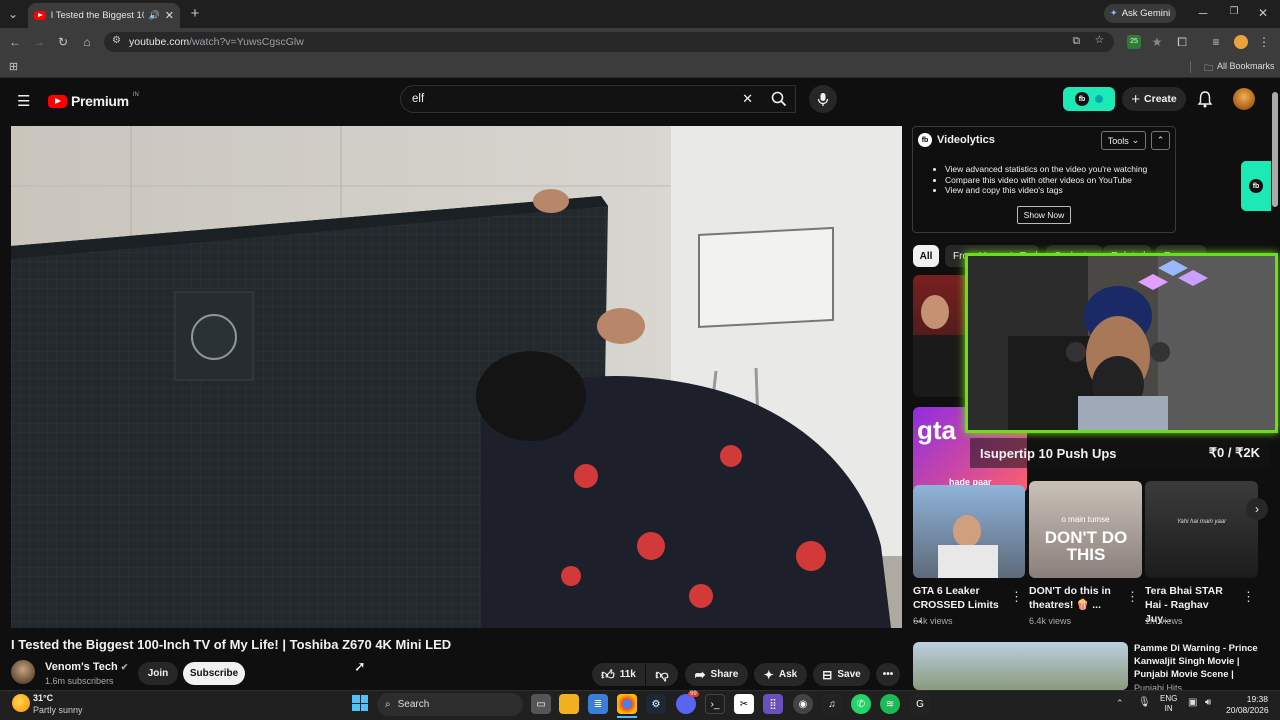 Image resolution: width=1280 pixels, height=720 pixels. What do you see at coordinates (1247, 705) in the screenshot?
I see `clock: 19:38 20/08/2026` at bounding box center [1247, 705].